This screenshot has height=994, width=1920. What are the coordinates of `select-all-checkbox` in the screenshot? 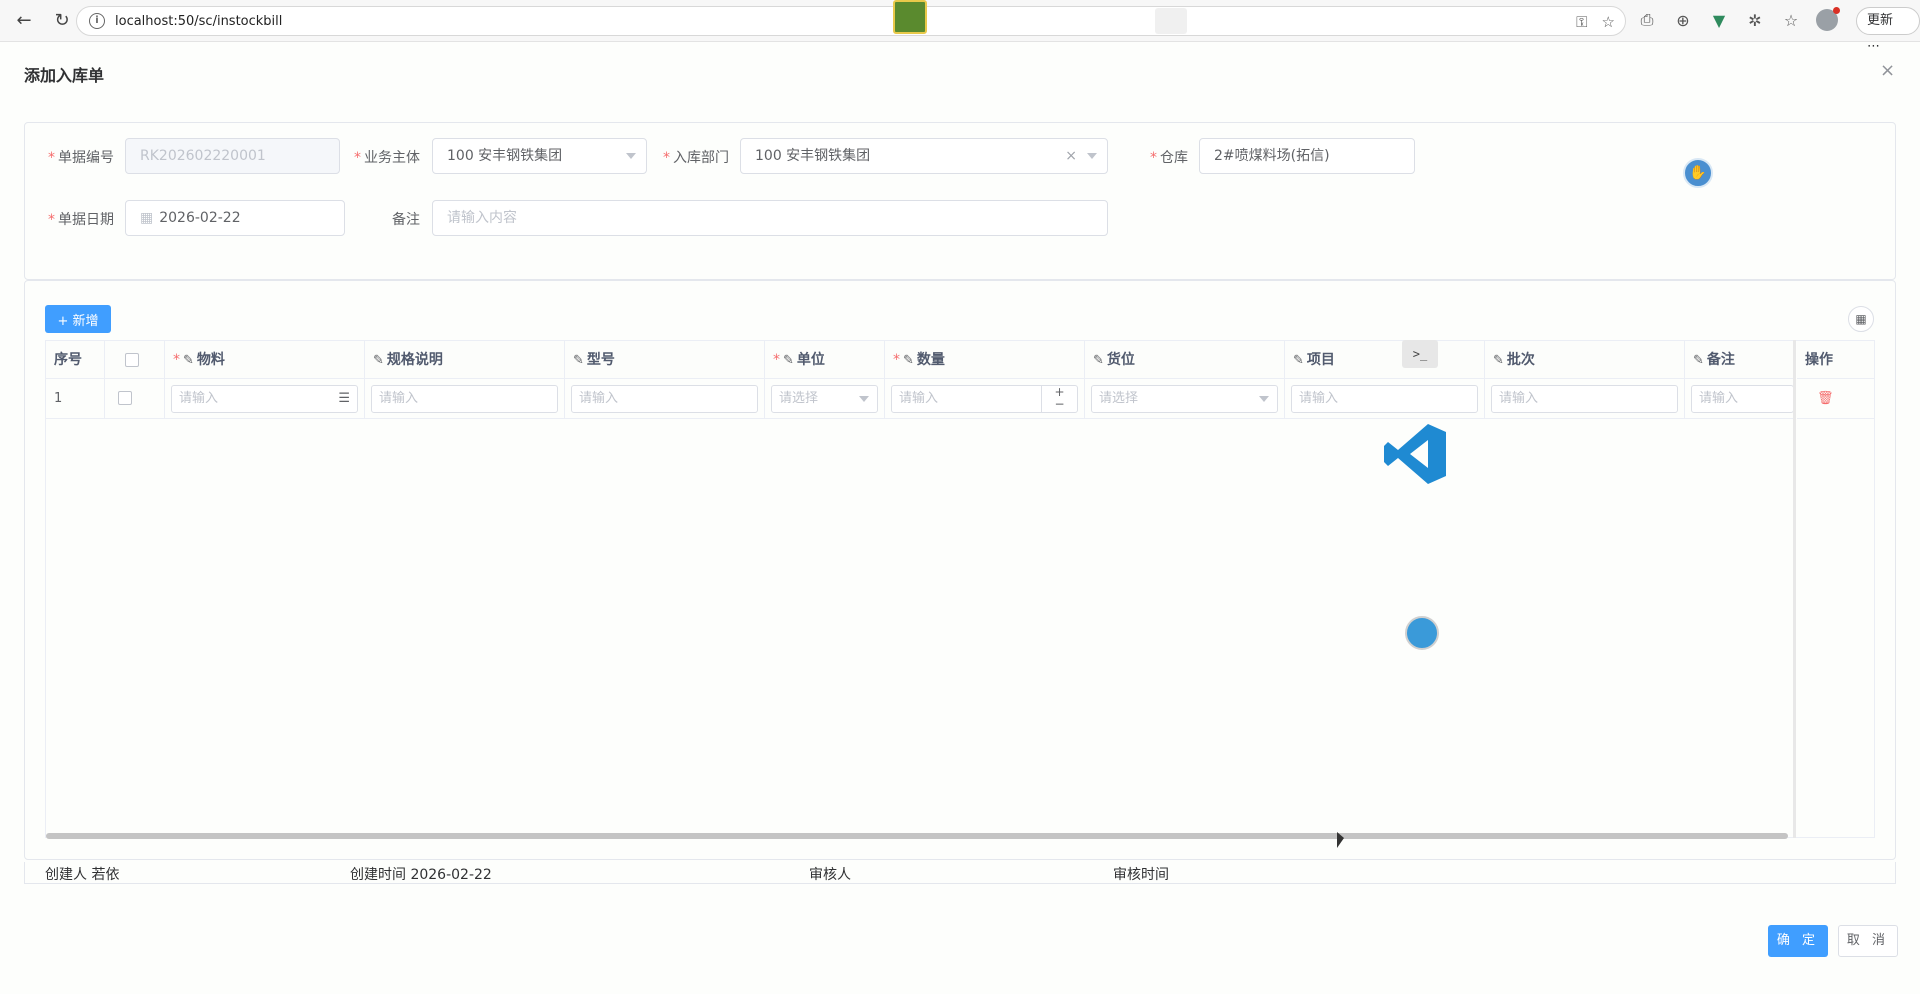 It's located at (132, 360).